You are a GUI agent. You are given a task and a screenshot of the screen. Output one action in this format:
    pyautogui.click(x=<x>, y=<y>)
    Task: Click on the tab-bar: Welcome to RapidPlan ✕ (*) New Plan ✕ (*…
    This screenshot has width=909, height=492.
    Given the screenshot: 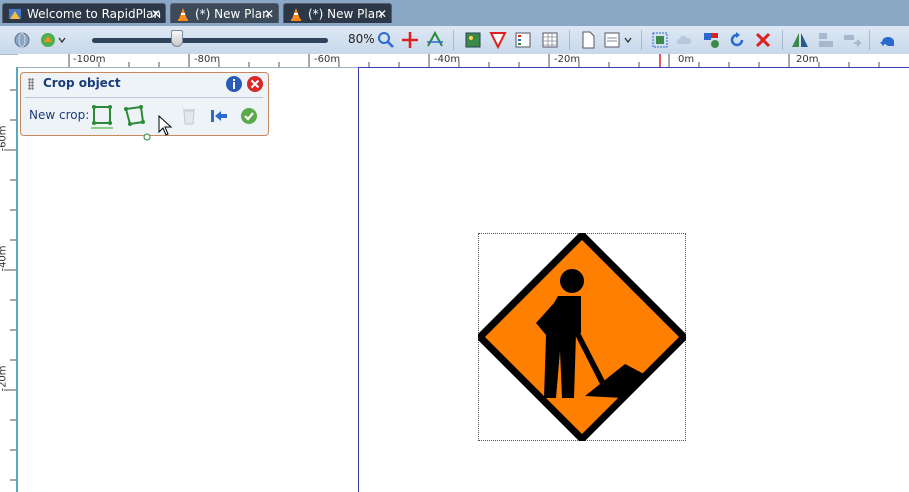 What is the action you would take?
    pyautogui.click(x=454, y=13)
    